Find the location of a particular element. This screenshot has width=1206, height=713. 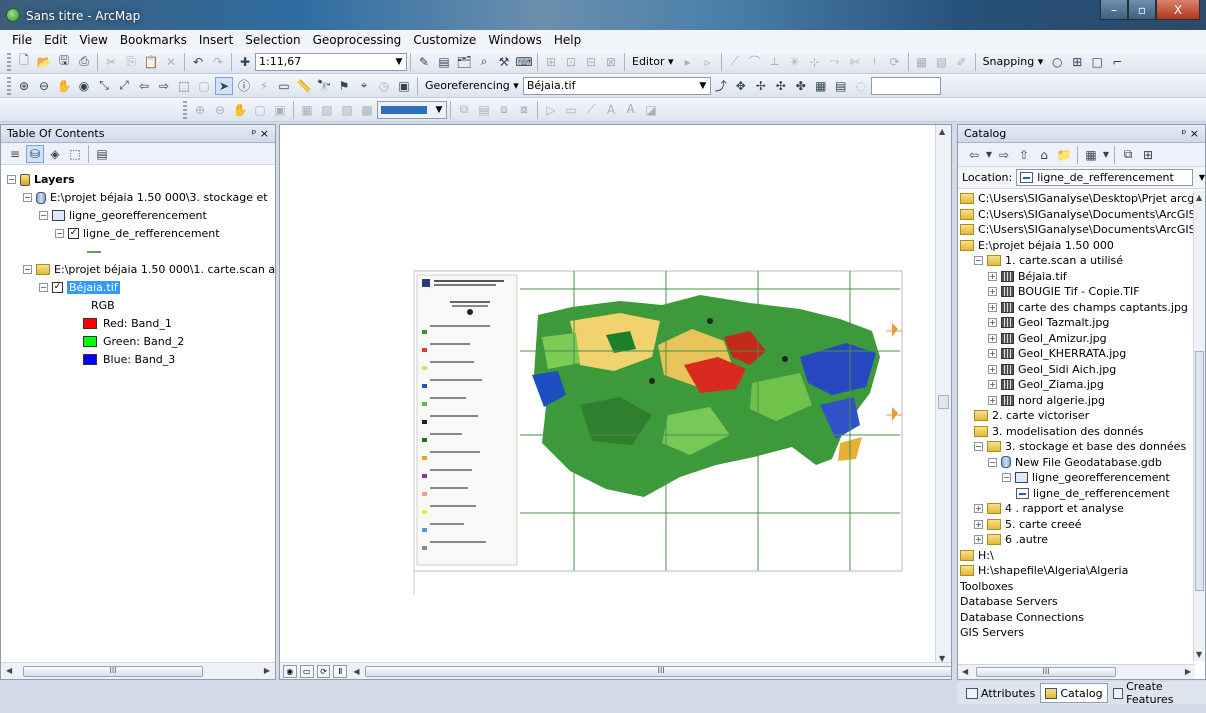

snapping-menu: Snapping ▾ is located at coordinates (1013, 61).